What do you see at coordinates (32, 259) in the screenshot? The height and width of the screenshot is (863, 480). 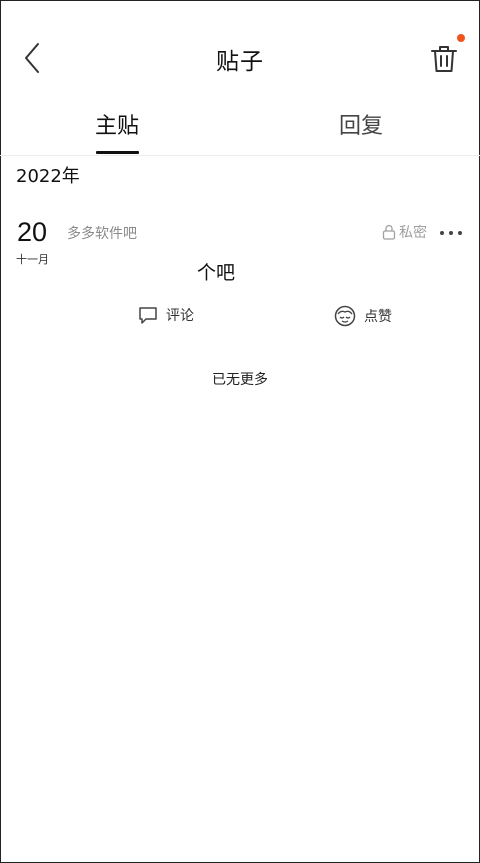 I see `post-month: 十一月` at bounding box center [32, 259].